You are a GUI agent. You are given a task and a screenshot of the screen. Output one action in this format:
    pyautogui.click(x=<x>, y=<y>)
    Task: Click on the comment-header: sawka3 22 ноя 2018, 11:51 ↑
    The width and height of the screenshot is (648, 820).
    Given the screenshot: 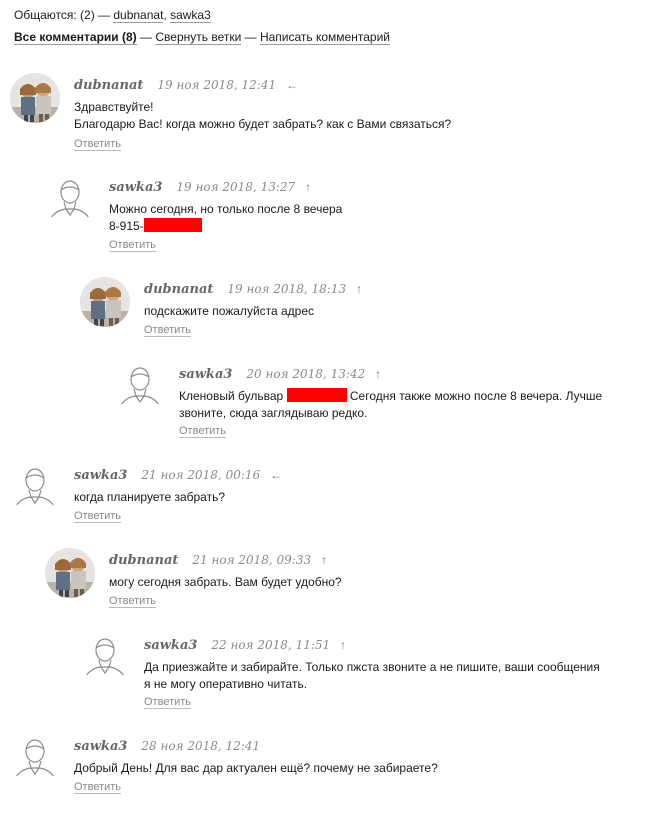 What is the action you would take?
    pyautogui.click(x=245, y=645)
    